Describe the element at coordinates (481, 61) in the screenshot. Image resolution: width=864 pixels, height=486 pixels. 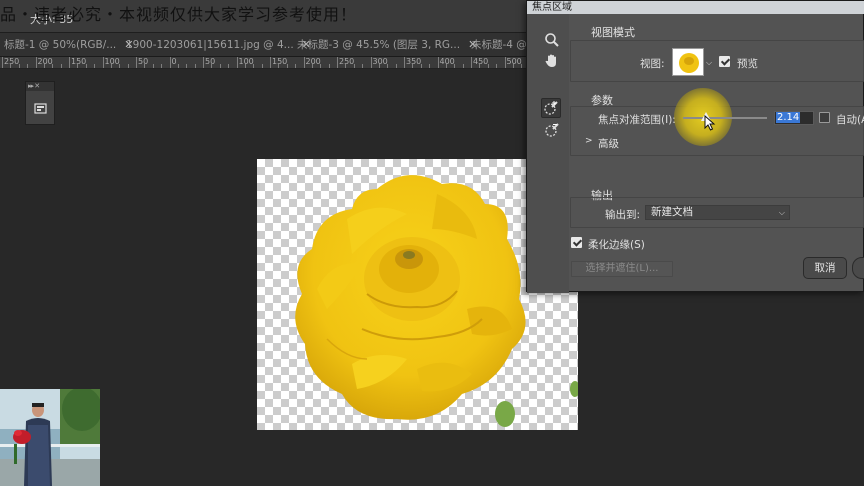
I see `ruler-label: 450` at that location.